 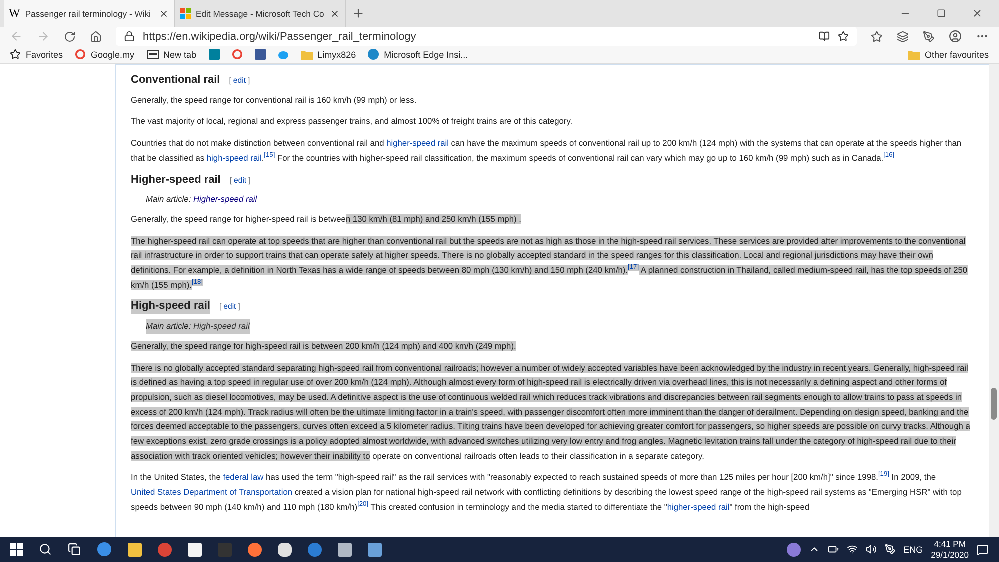 I want to click on citation-link: [15], so click(x=270, y=156).